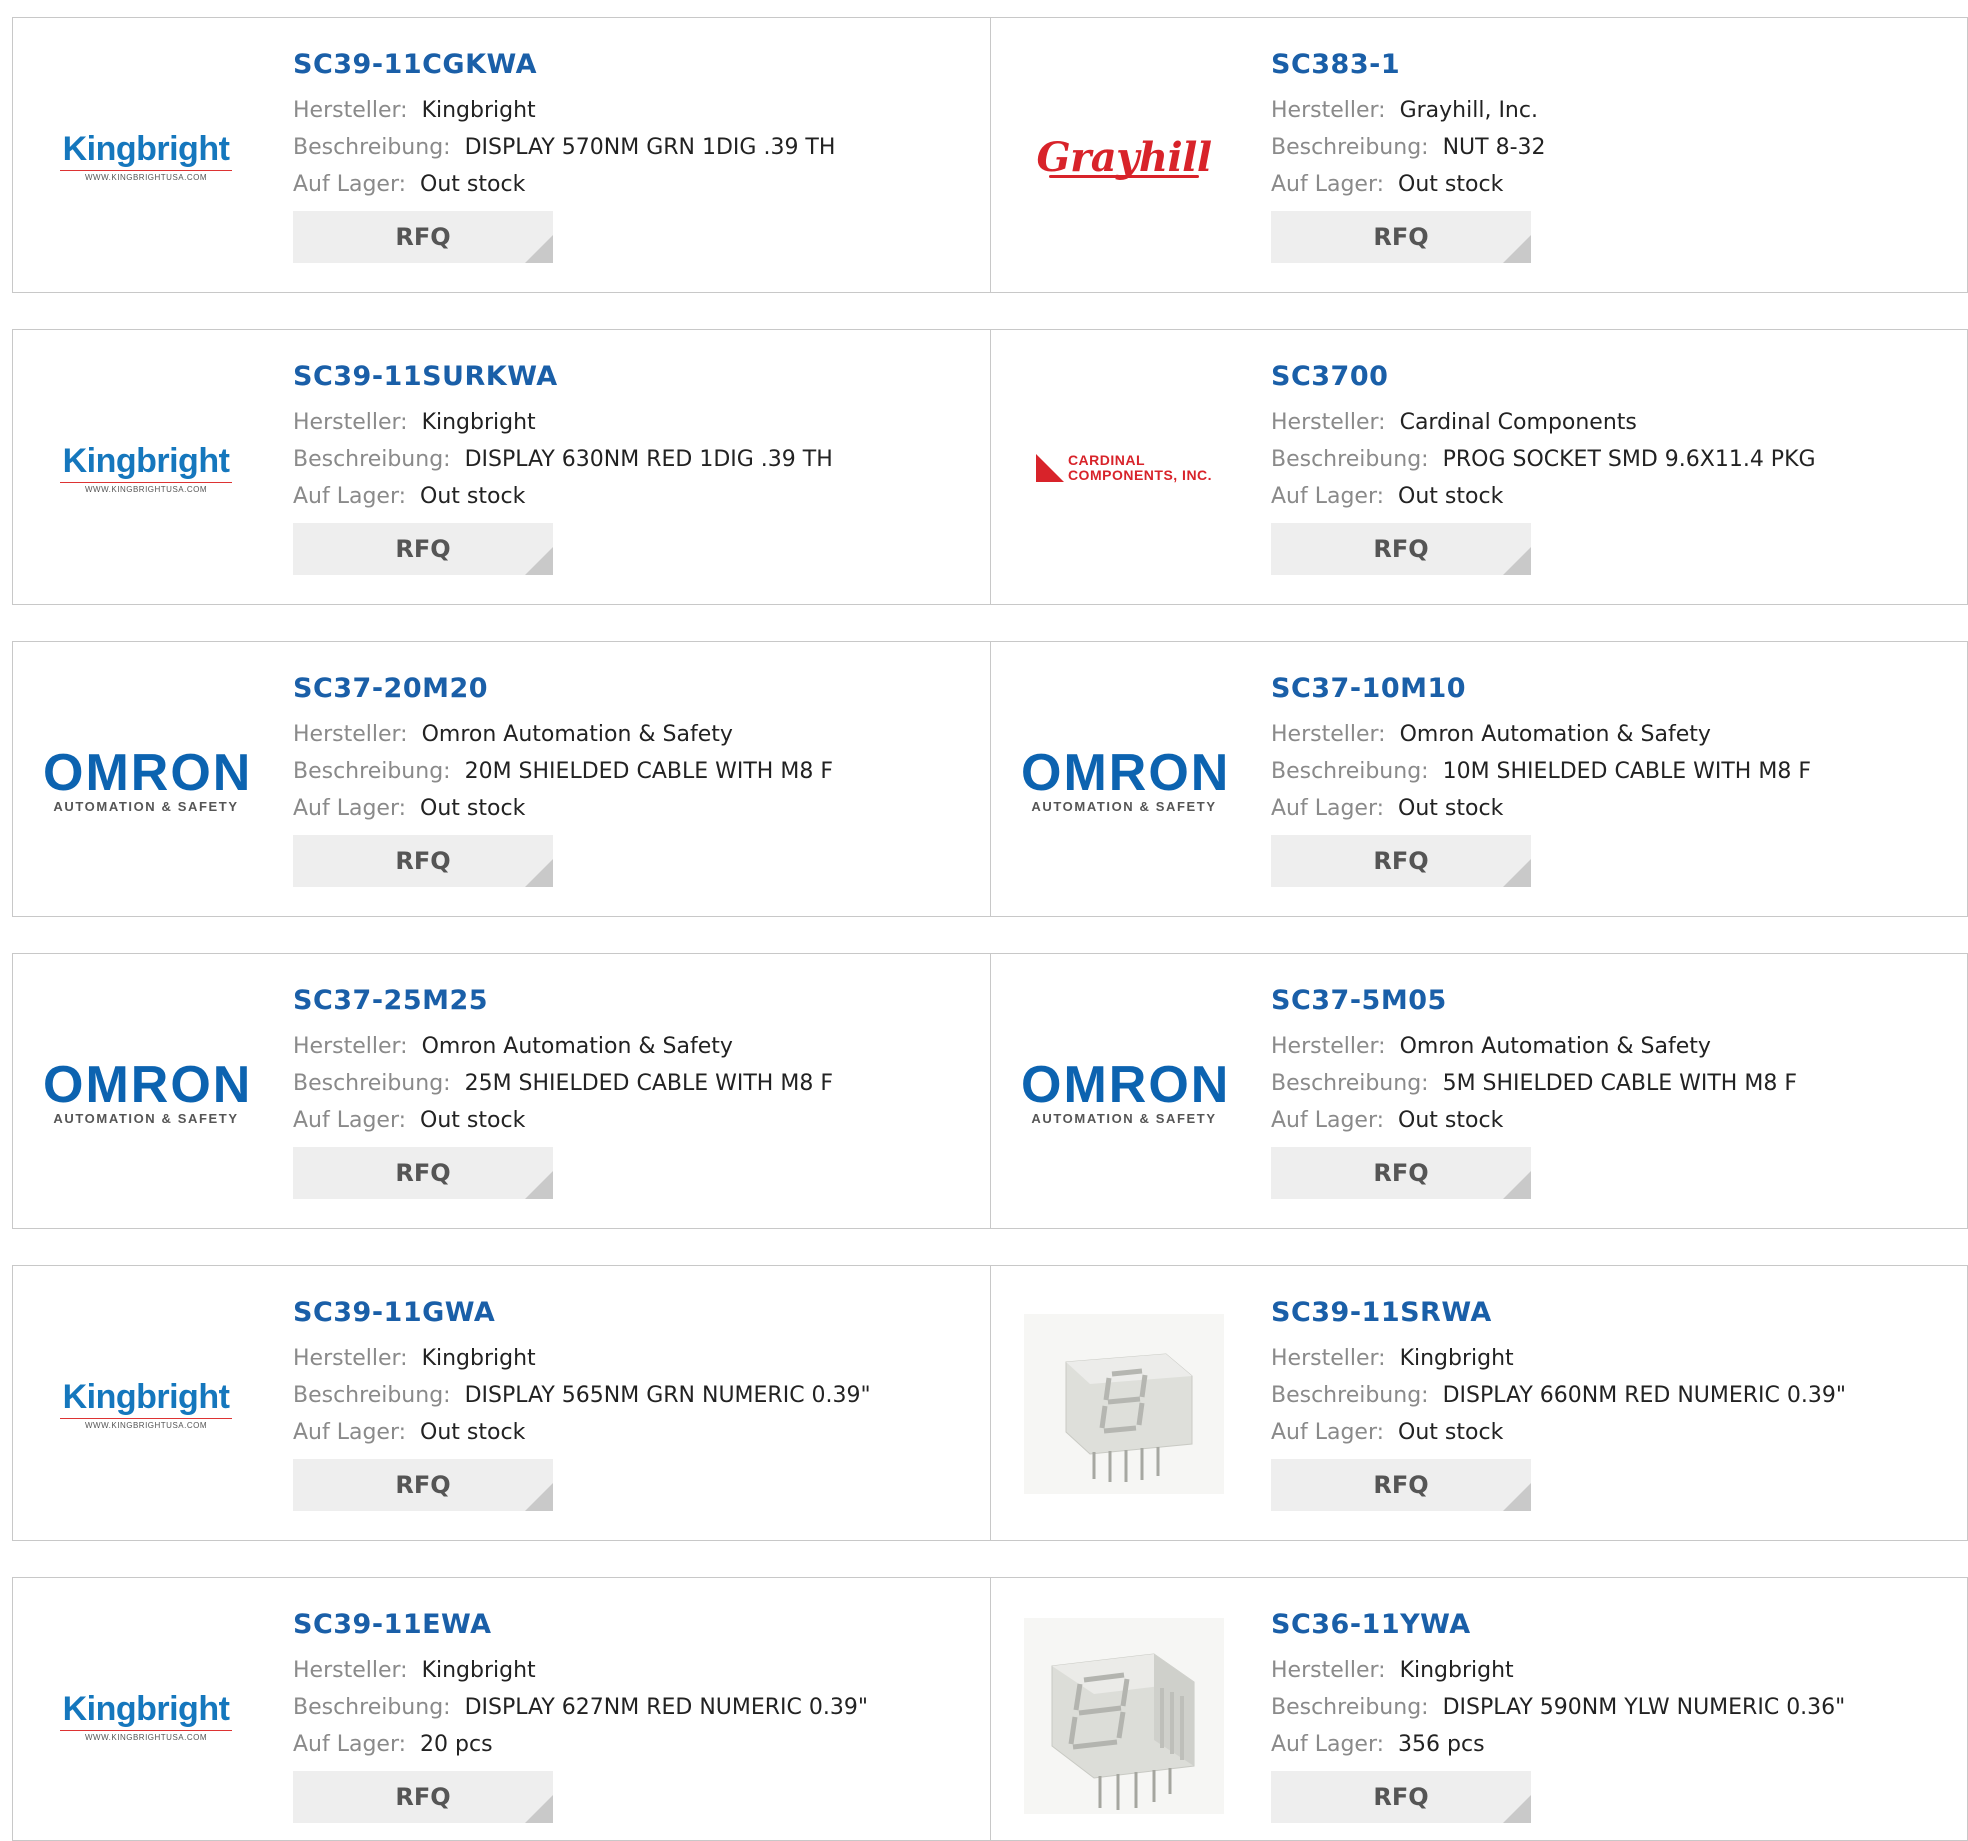 The image size is (1968, 1841). What do you see at coordinates (1543, 422) in the screenshot?
I see `manufacturer-line: Hersteller: Cardinal Components` at bounding box center [1543, 422].